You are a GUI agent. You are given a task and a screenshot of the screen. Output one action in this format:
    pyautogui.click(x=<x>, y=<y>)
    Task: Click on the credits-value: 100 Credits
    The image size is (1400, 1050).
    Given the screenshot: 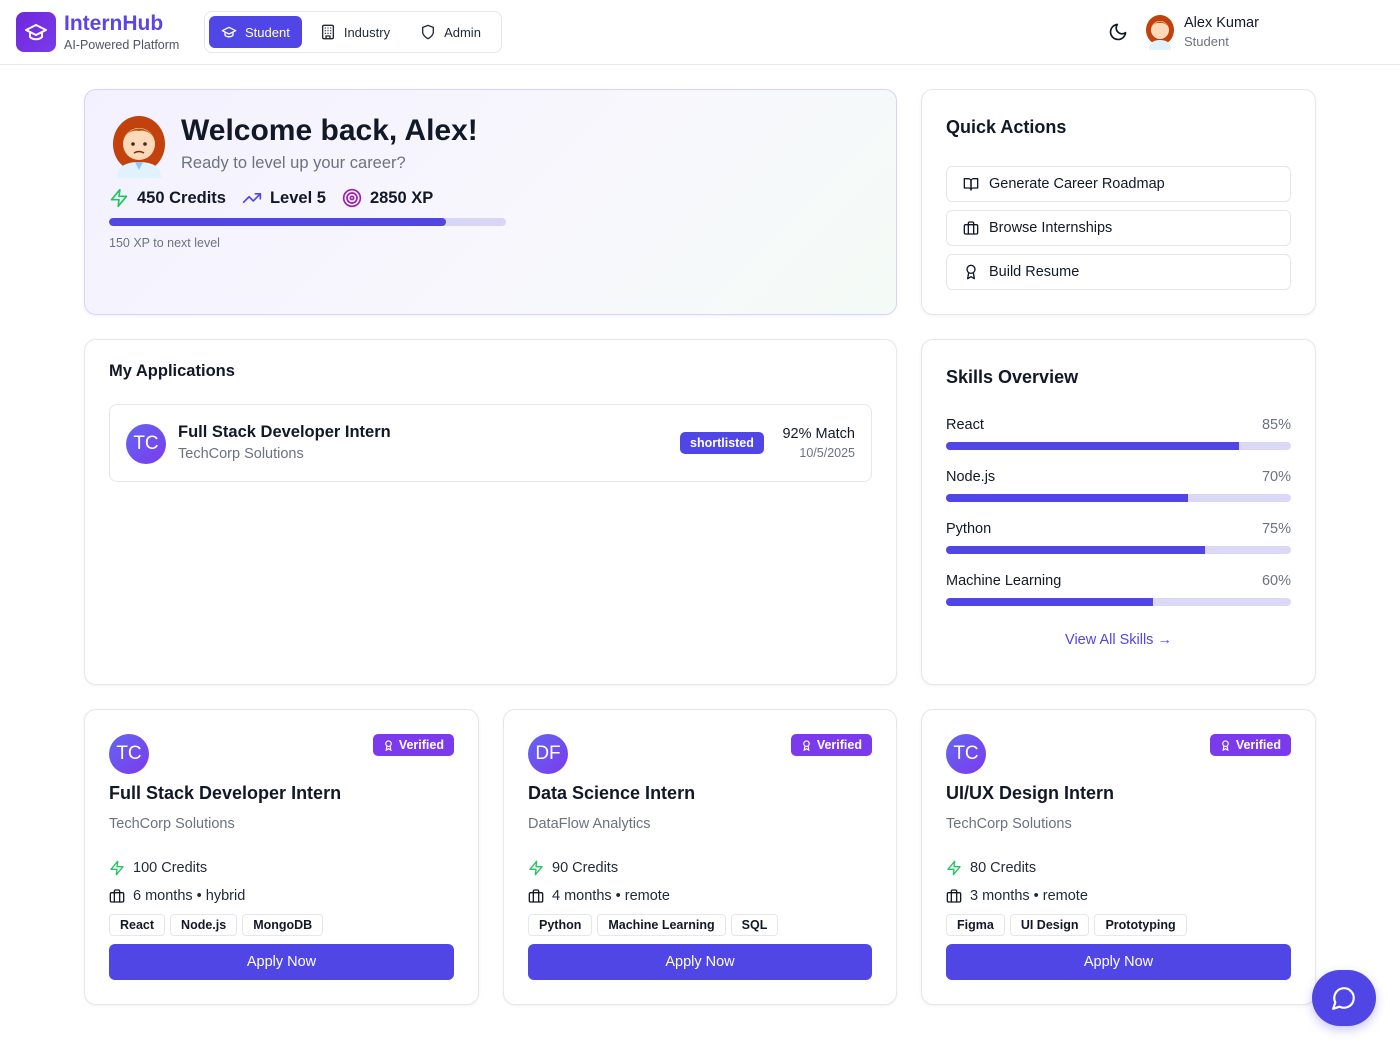 What is the action you would take?
    pyautogui.click(x=170, y=868)
    